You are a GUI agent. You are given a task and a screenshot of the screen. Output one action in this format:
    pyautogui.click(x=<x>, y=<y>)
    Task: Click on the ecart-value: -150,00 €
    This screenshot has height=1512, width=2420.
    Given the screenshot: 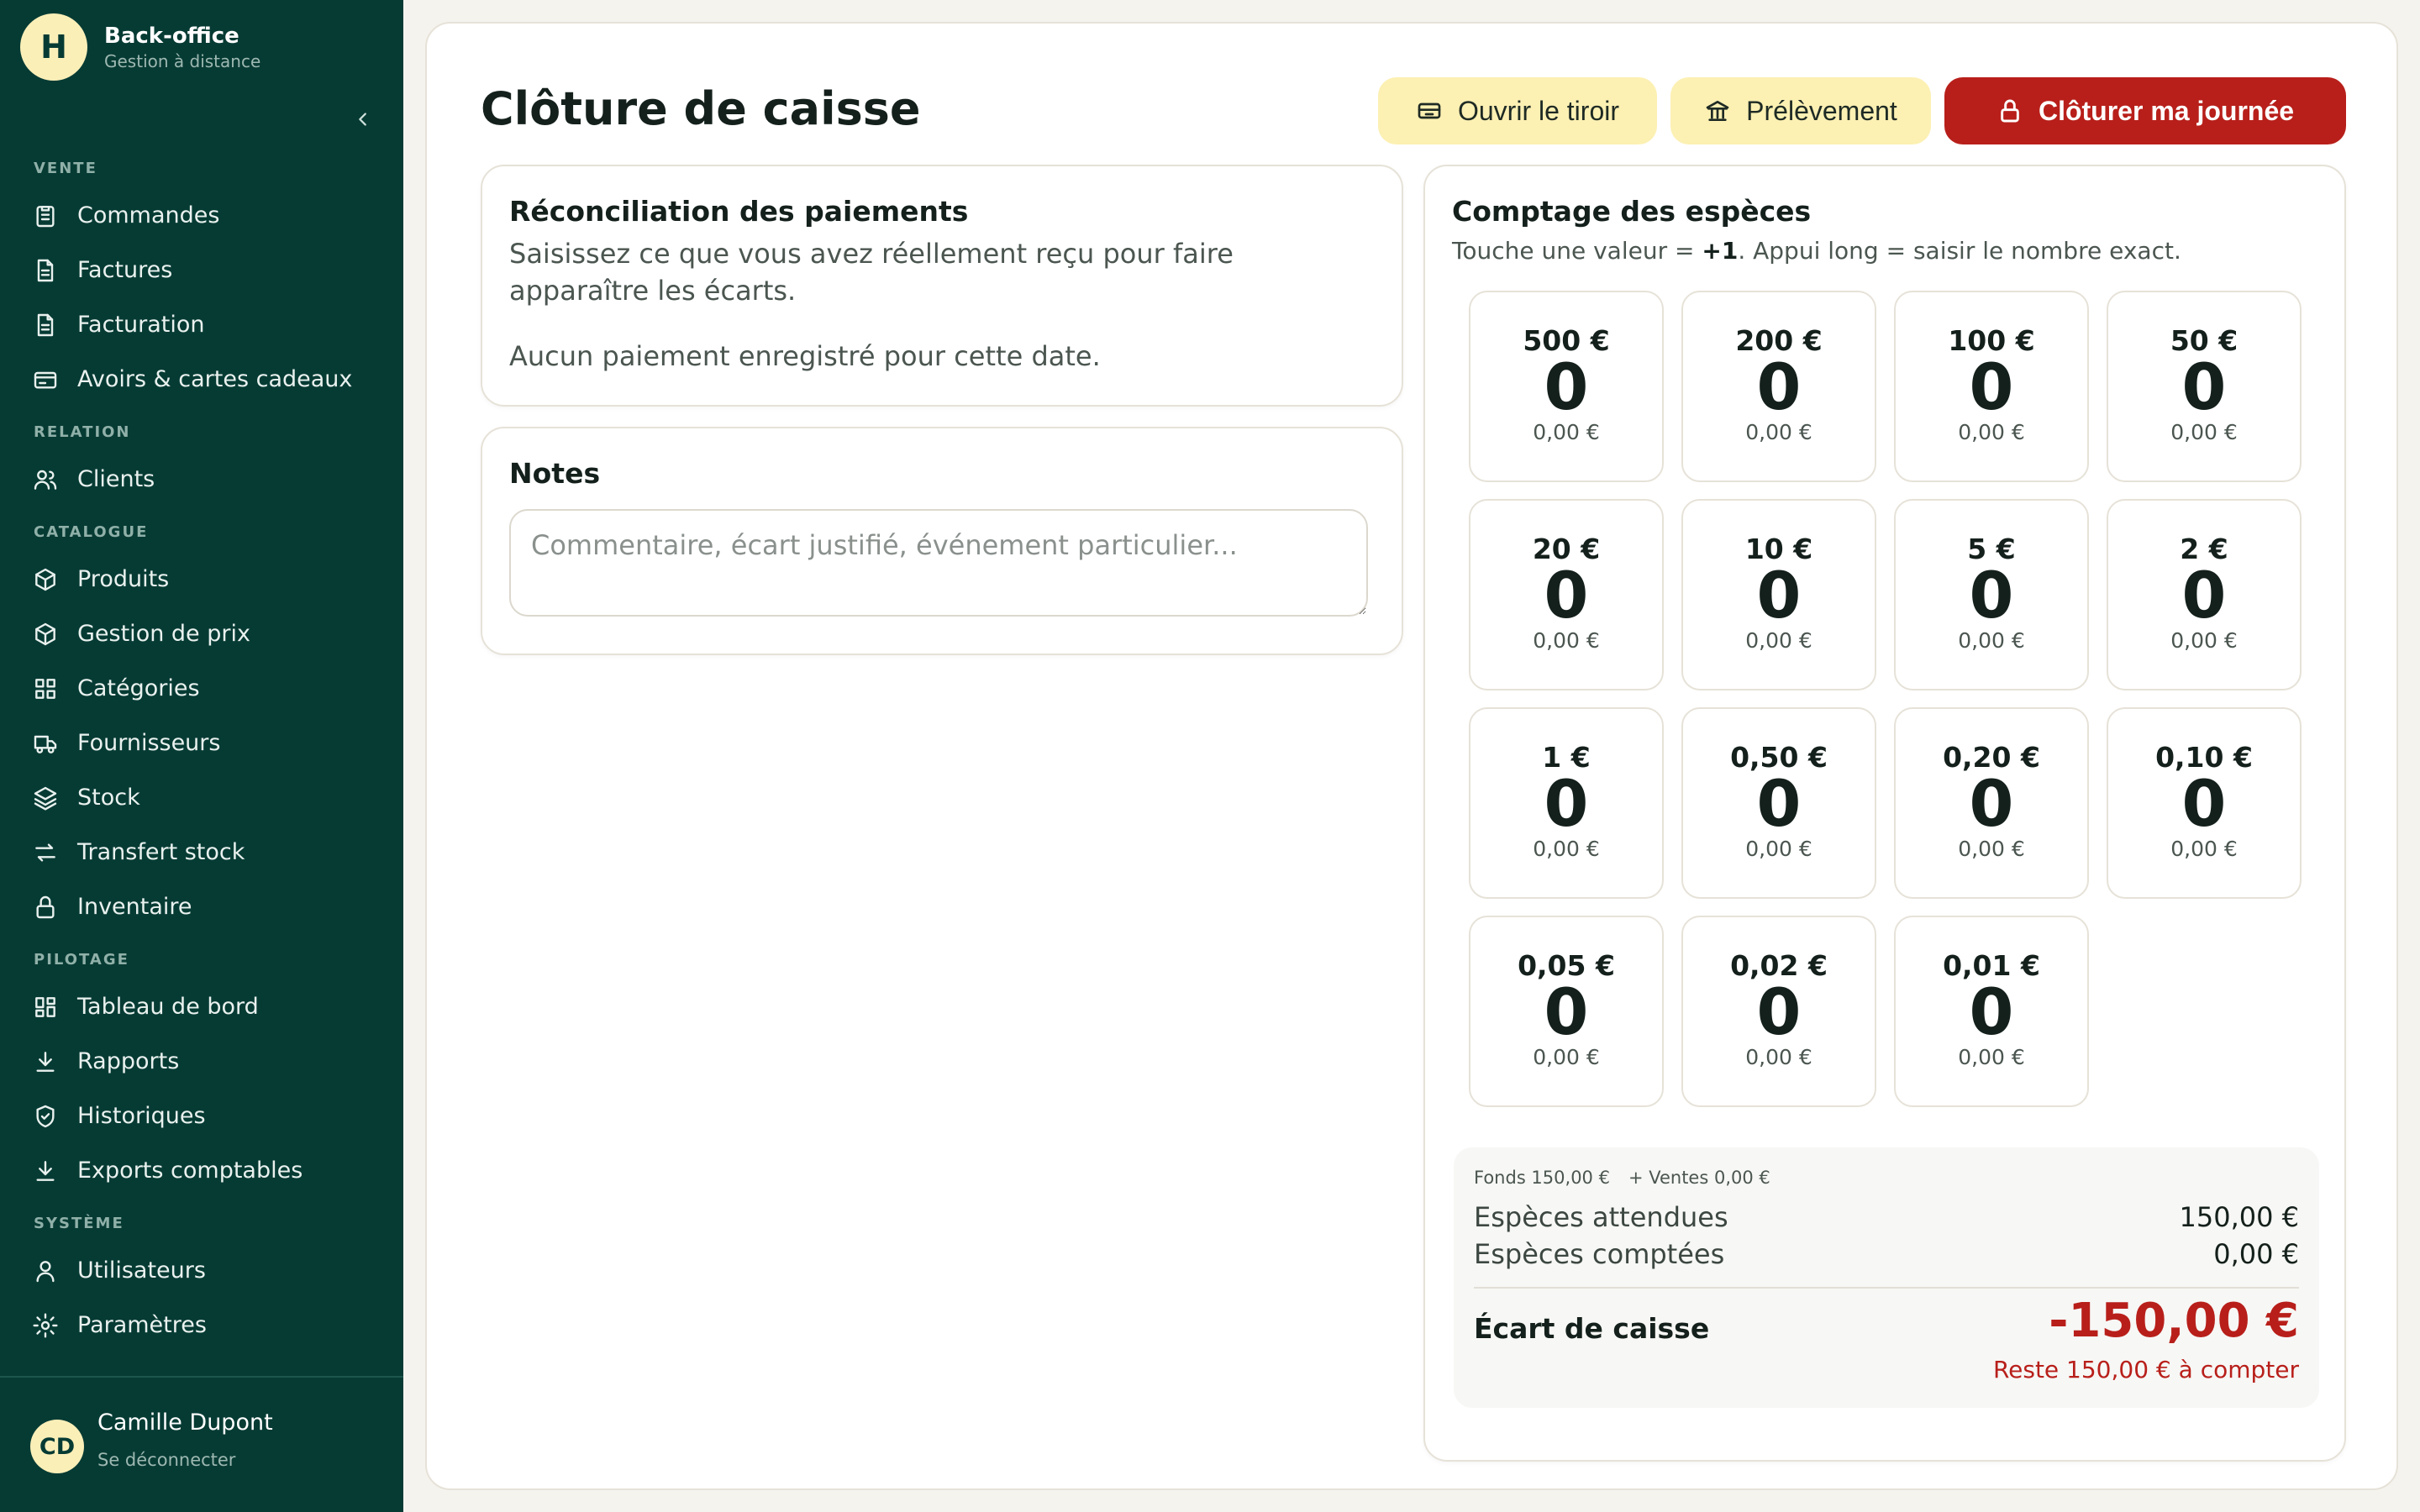 What is the action you would take?
    pyautogui.click(x=2174, y=1321)
    